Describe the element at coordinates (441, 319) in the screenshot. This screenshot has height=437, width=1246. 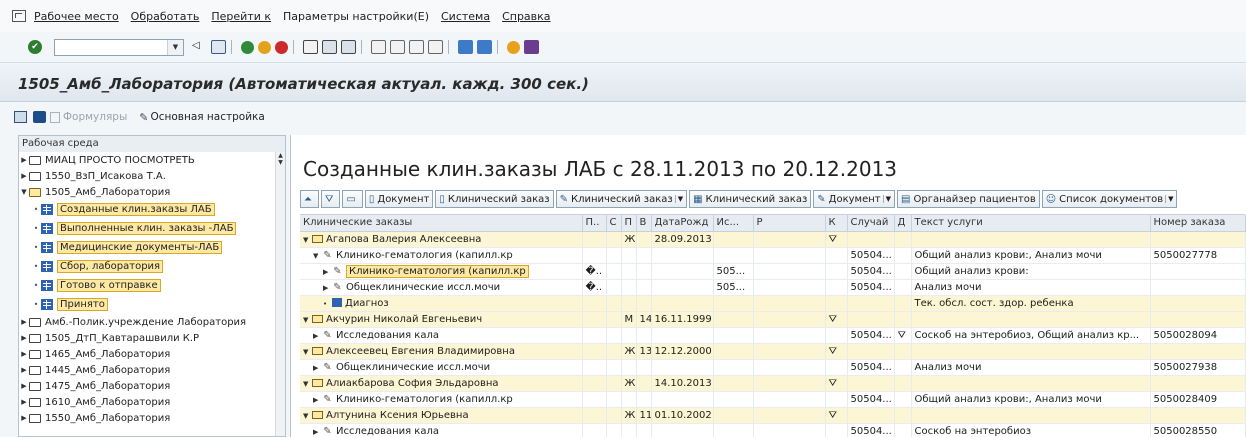
I see `order-name-cell: ▼ Акчурин Николай Евгеньевич` at that location.